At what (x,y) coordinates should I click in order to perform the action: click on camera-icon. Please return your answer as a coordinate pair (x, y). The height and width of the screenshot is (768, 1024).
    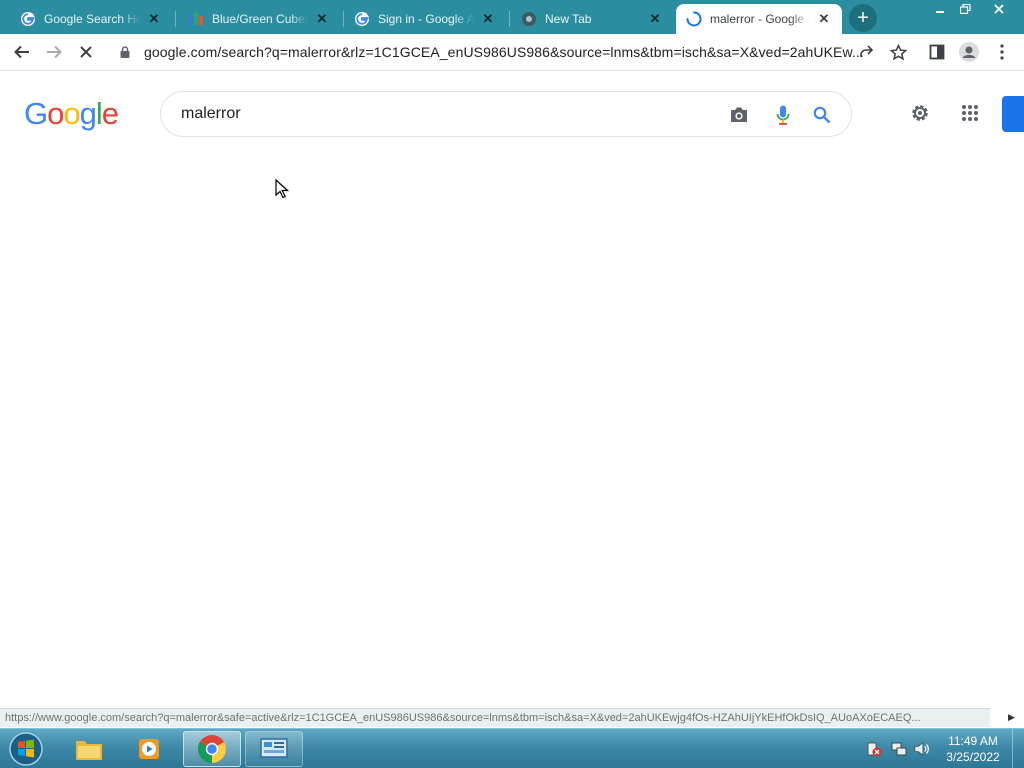
    Looking at the image, I should click on (739, 115).